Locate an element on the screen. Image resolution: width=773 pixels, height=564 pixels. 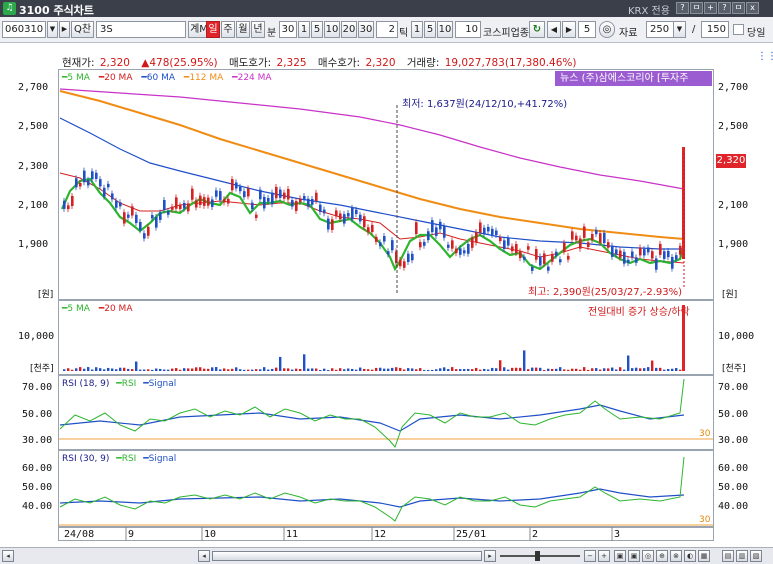
refresh-icon: ↻ is located at coordinates (537, 29).